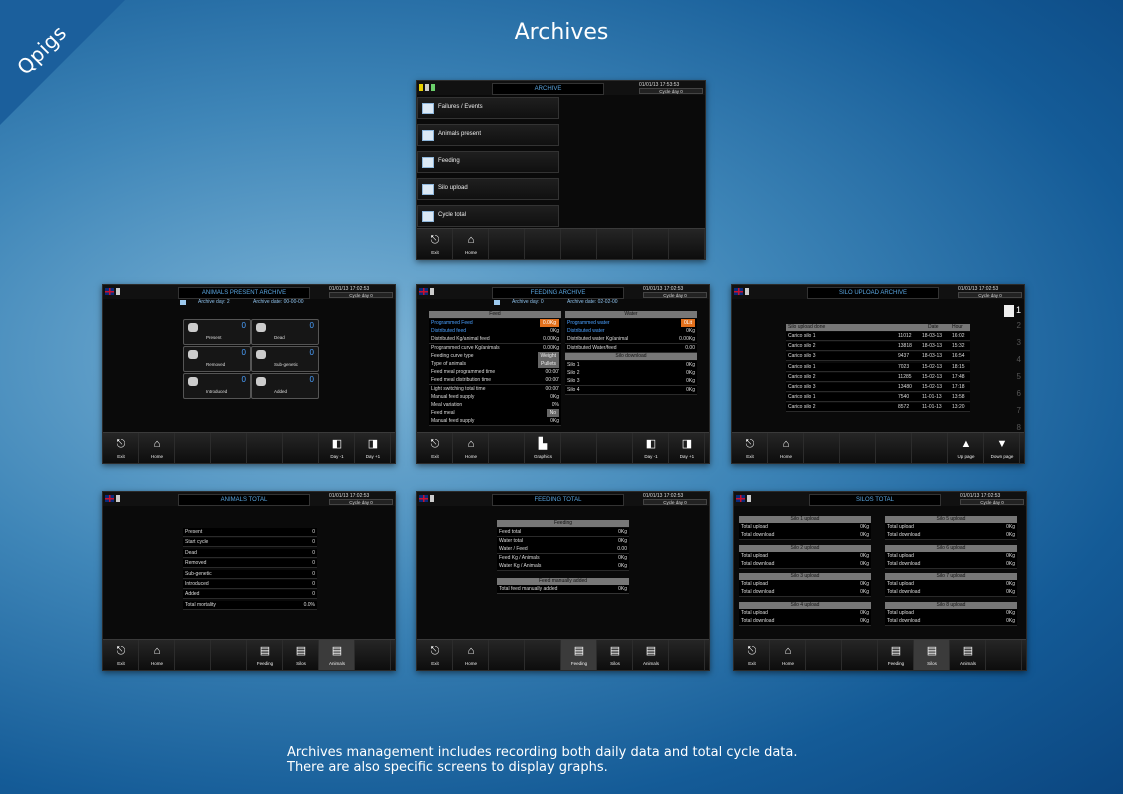 Image resolution: width=1123 pixels, height=794 pixels. Describe the element at coordinates (958, 397) in the screenshot. I see `upload-hour: 13:58` at that location.